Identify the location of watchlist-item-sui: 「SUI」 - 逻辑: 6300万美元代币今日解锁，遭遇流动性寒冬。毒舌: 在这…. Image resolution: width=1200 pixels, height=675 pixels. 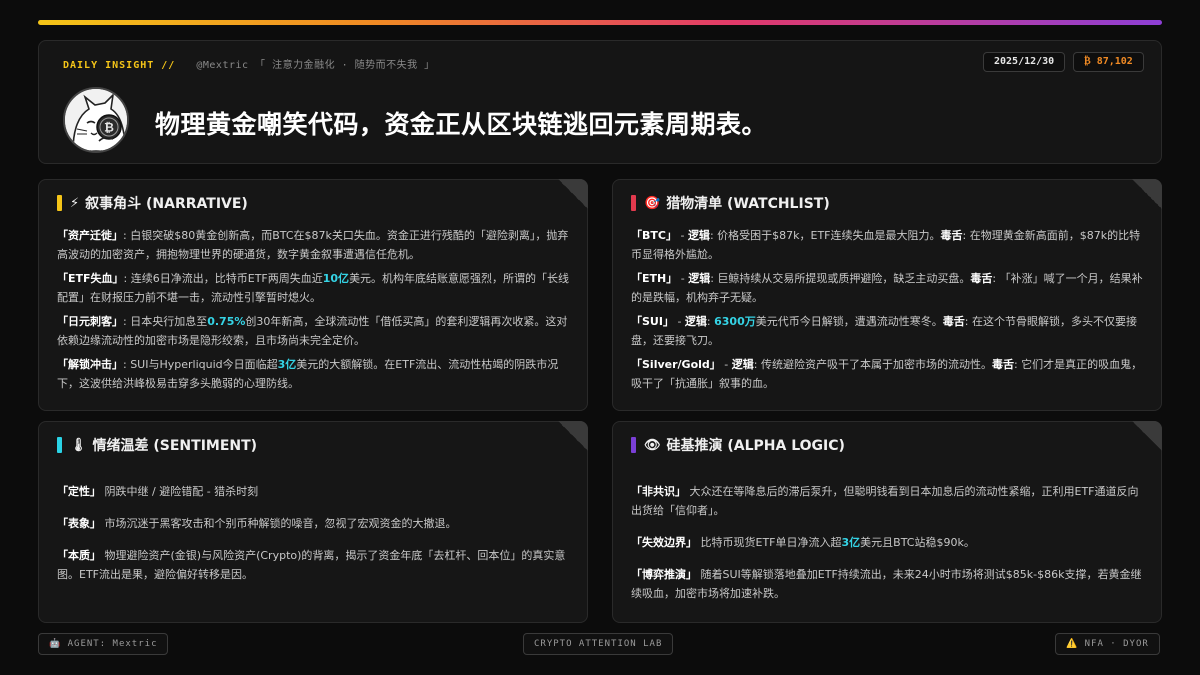
(884, 331).